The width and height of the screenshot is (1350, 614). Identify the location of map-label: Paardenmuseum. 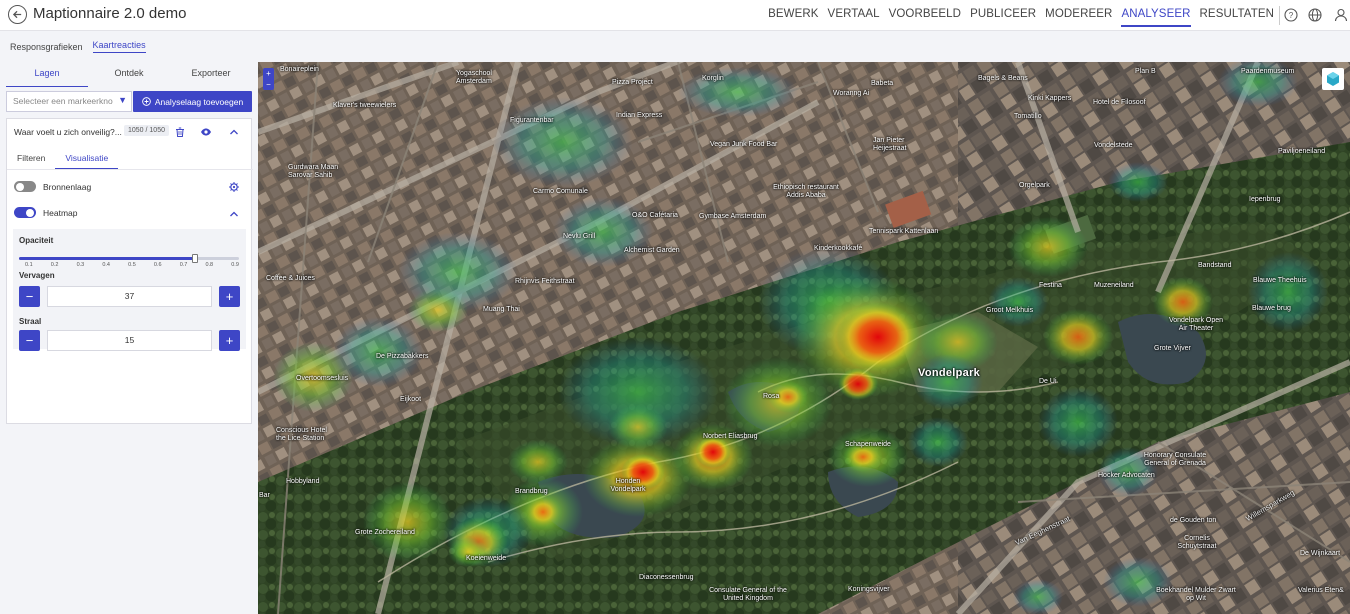
(1268, 71).